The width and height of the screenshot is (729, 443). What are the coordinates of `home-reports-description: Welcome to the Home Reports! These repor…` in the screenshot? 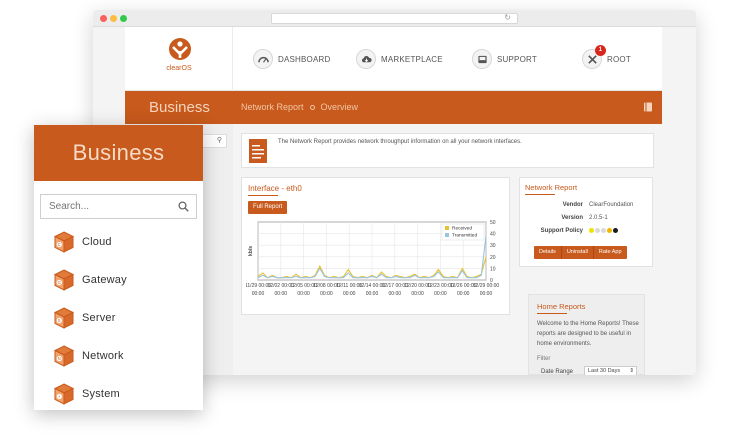 It's located at (588, 334).